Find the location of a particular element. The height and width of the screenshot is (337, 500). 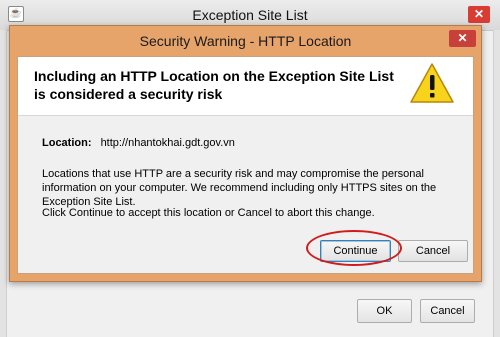

window-close-icon: ✕ is located at coordinates (479, 14).